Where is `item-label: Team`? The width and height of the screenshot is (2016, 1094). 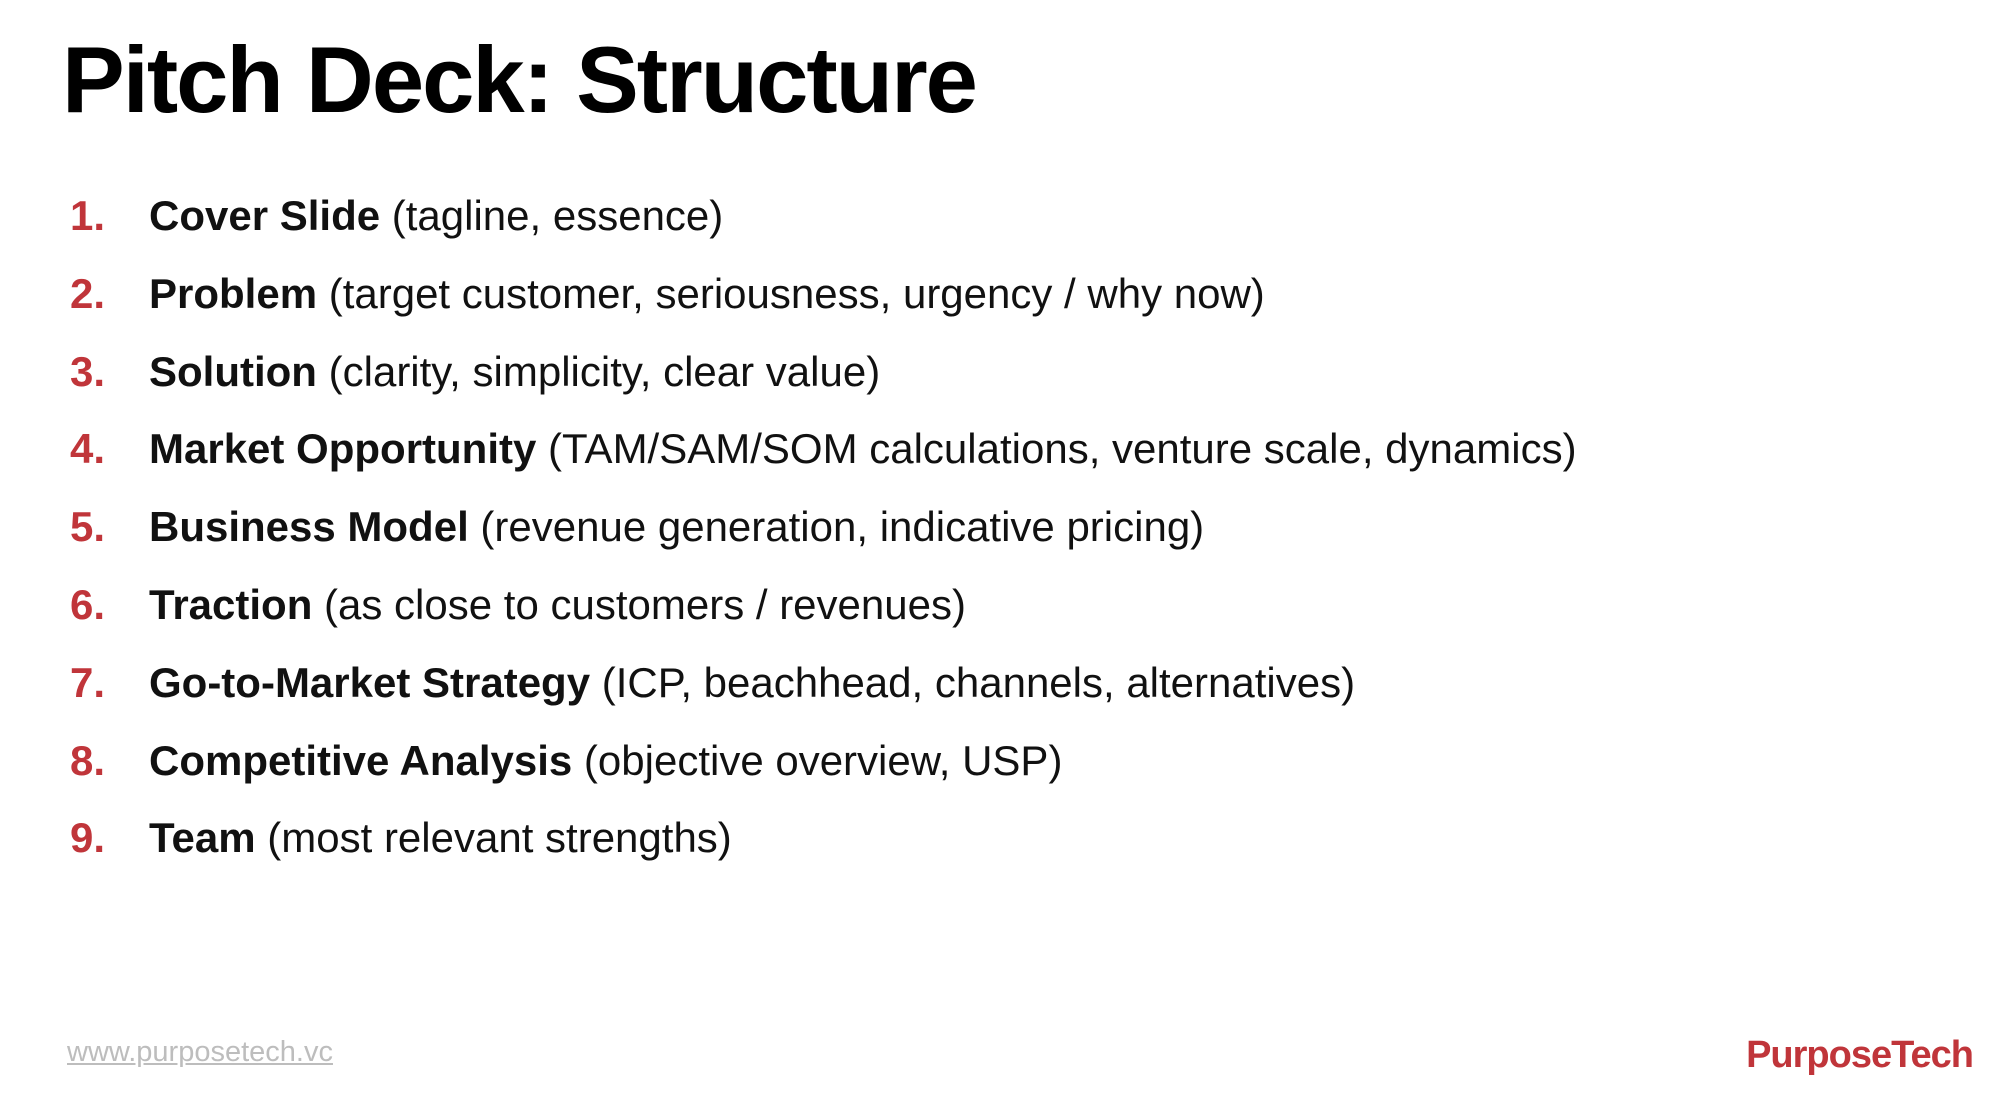
item-label: Team is located at coordinates (202, 838).